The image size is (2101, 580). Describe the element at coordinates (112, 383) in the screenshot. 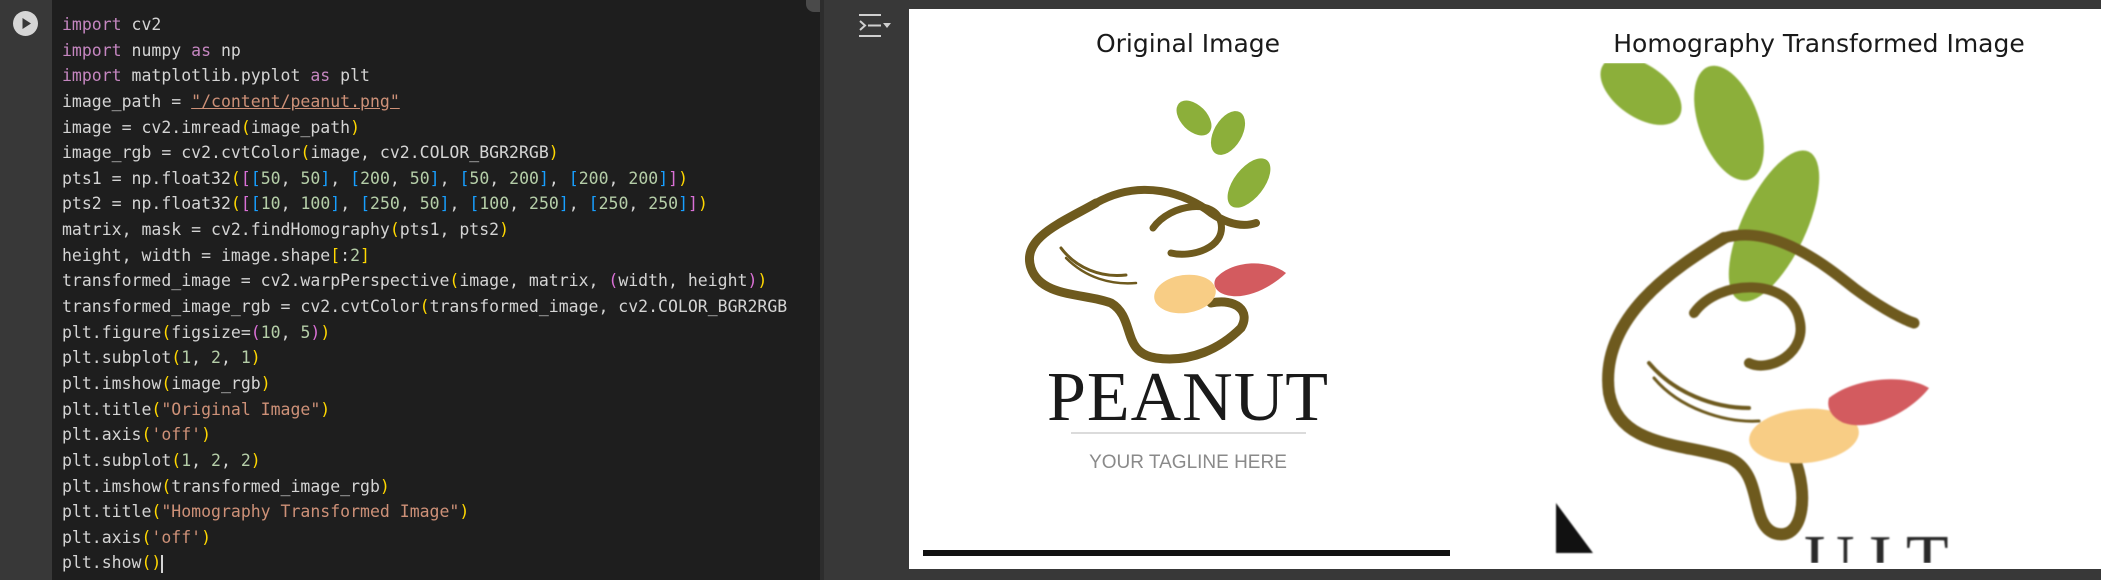

I see `code-token: plt.imshow` at that location.